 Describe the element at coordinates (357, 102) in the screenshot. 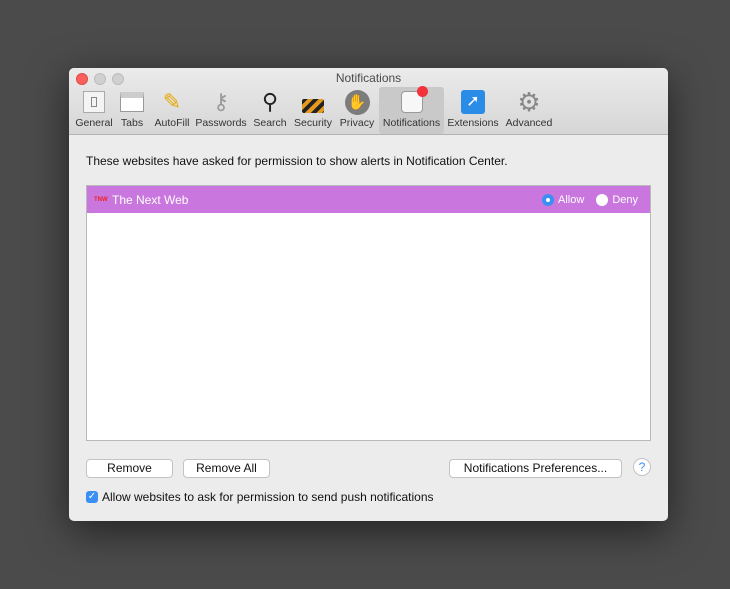

I see `hand-icon: ✋` at that location.